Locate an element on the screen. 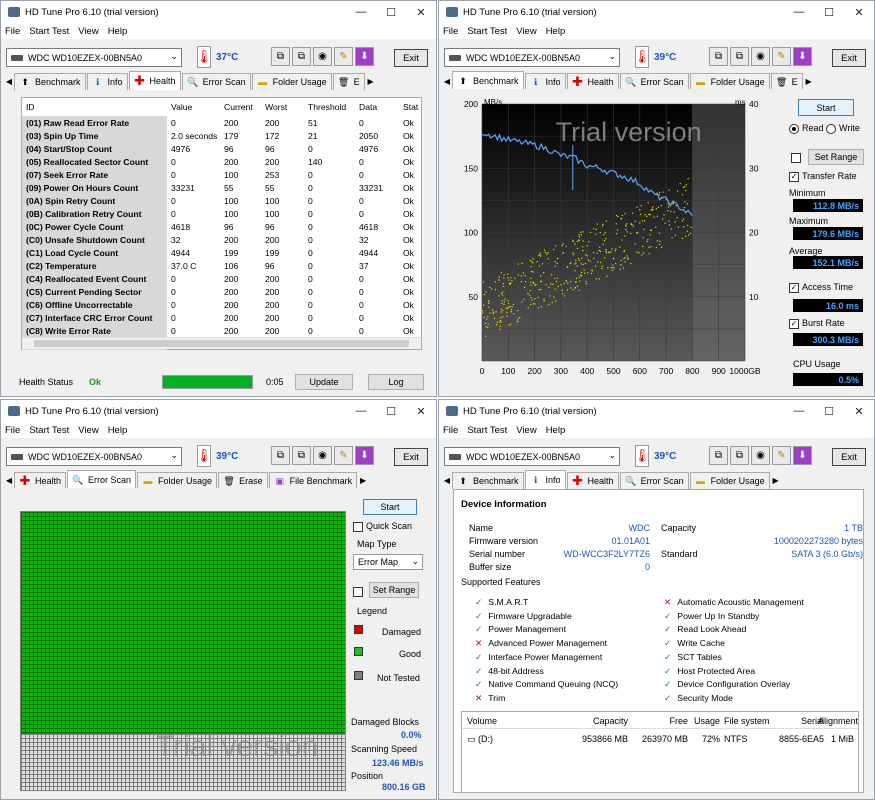 The height and width of the screenshot is (800, 875). quick-scan-check is located at coordinates (358, 526).